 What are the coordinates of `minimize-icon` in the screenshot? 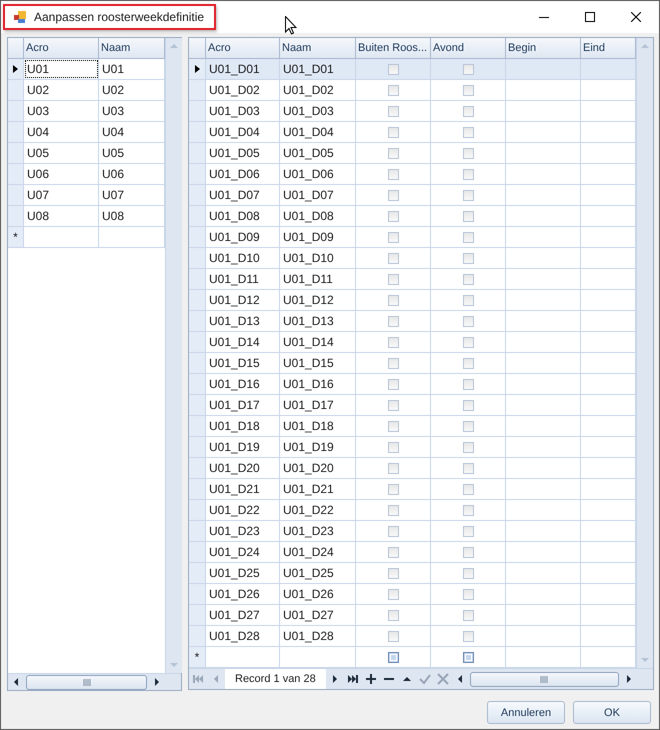 It's located at (544, 17).